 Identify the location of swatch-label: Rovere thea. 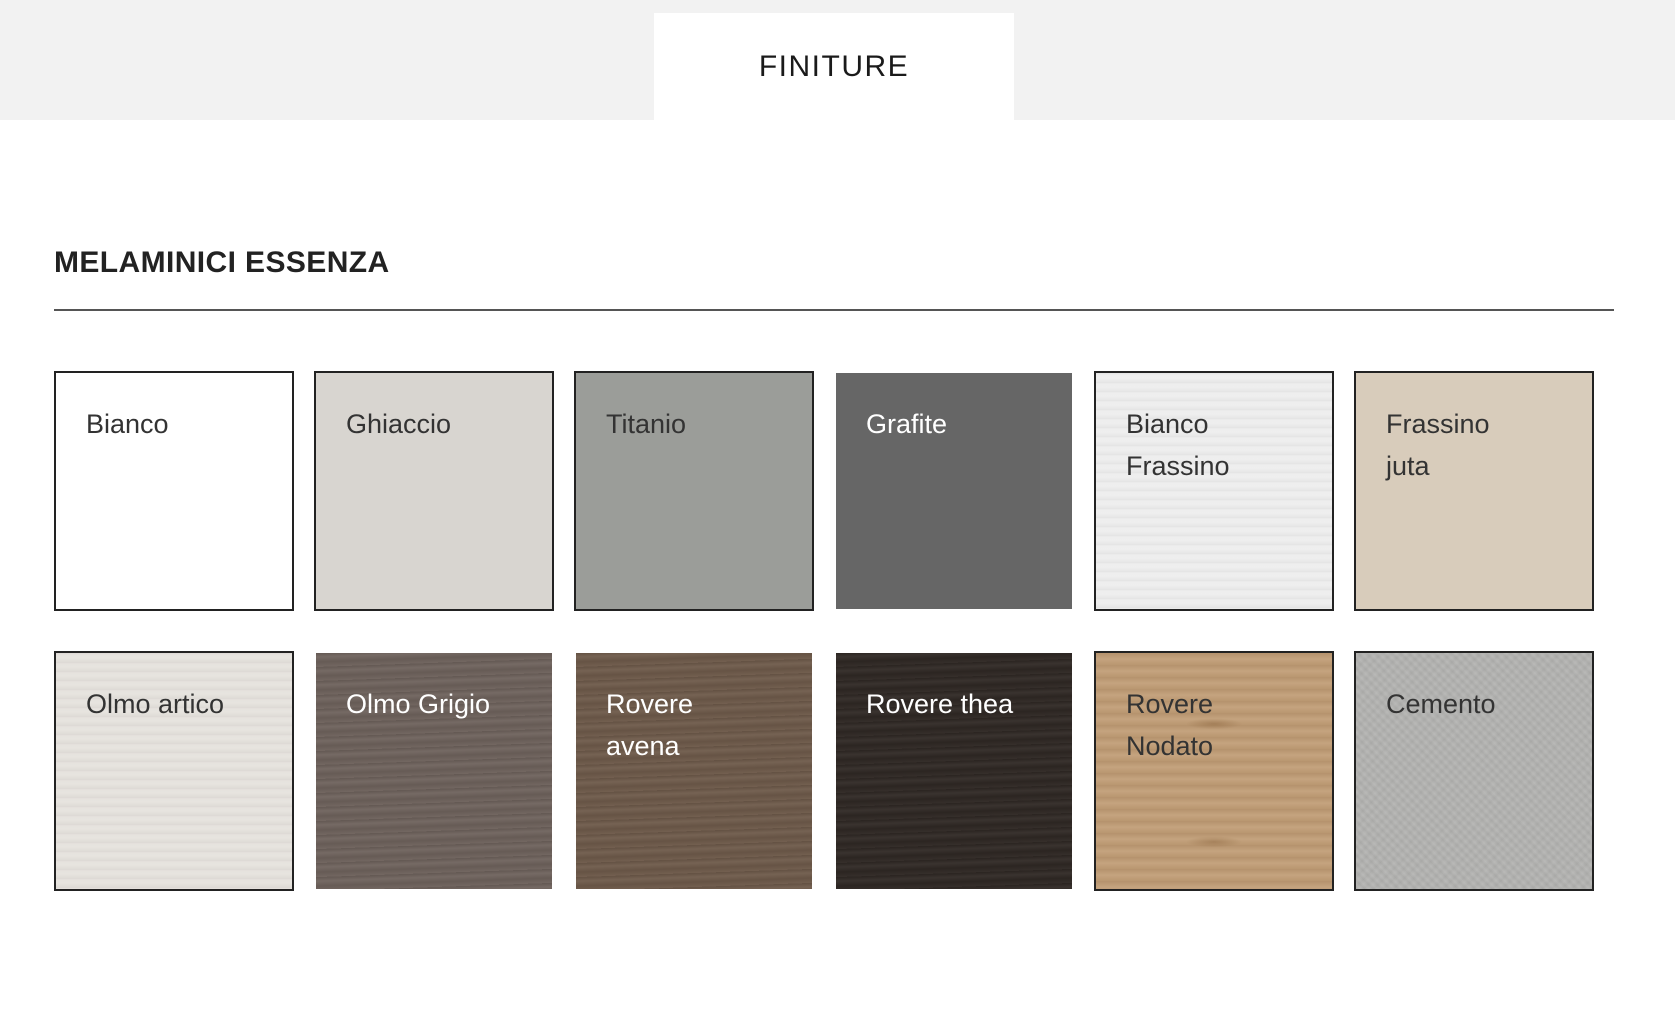
(940, 704).